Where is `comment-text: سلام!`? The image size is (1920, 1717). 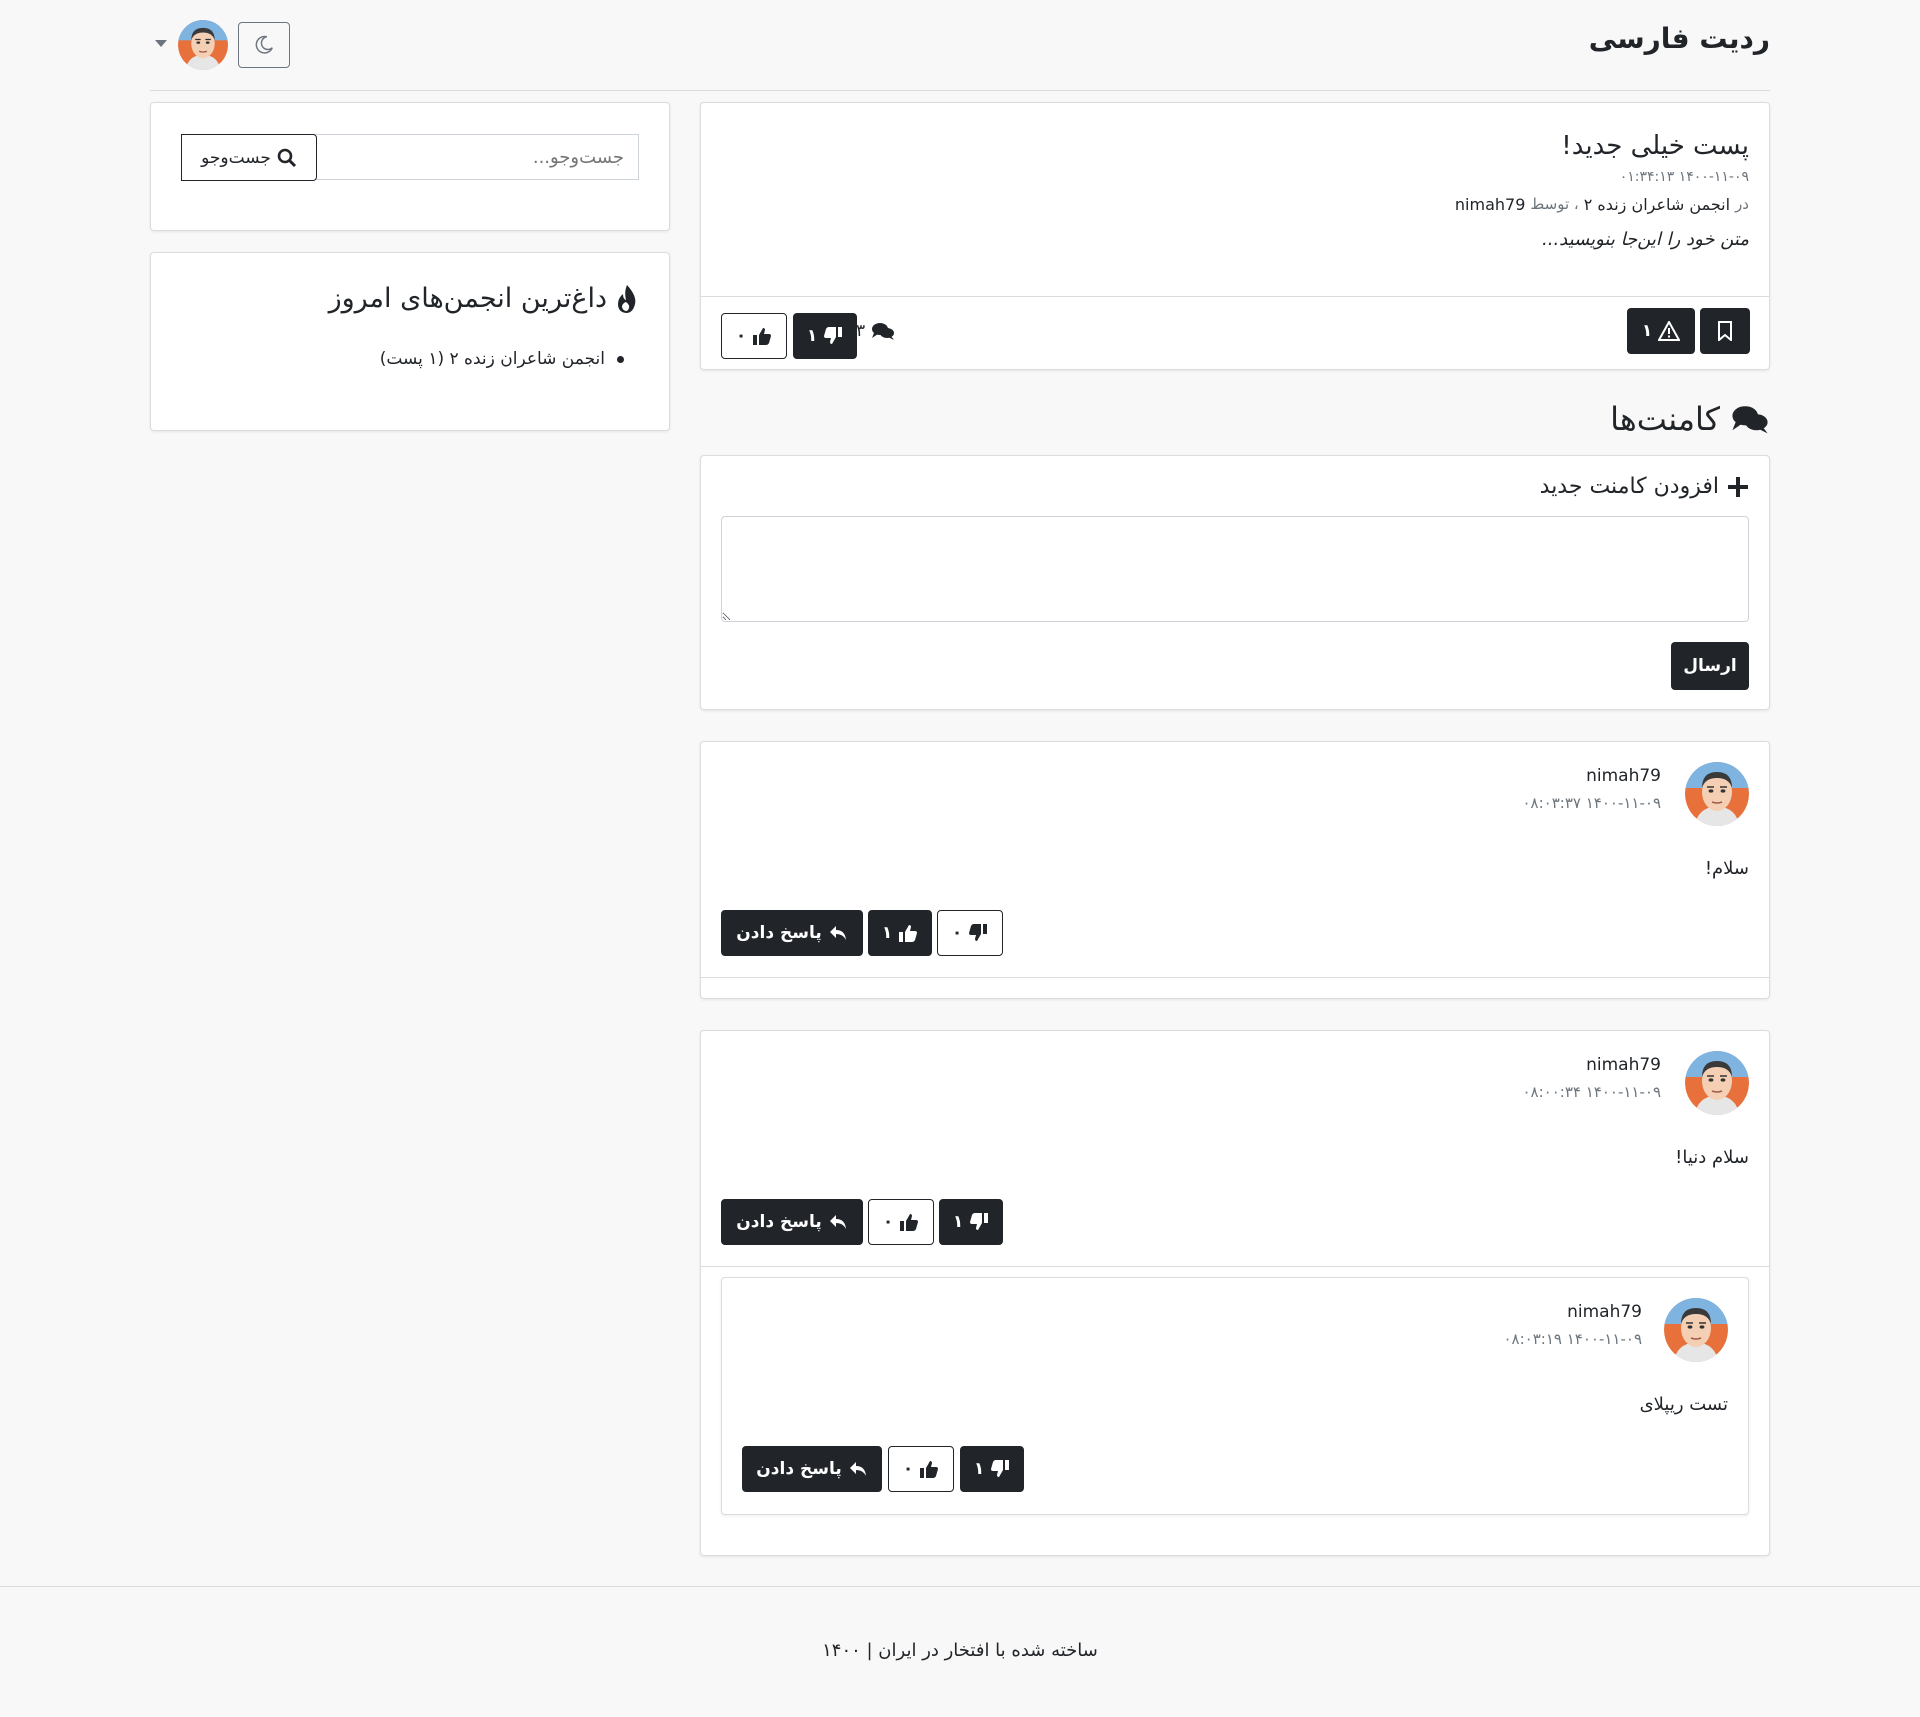 comment-text: سلام! is located at coordinates (1726, 868).